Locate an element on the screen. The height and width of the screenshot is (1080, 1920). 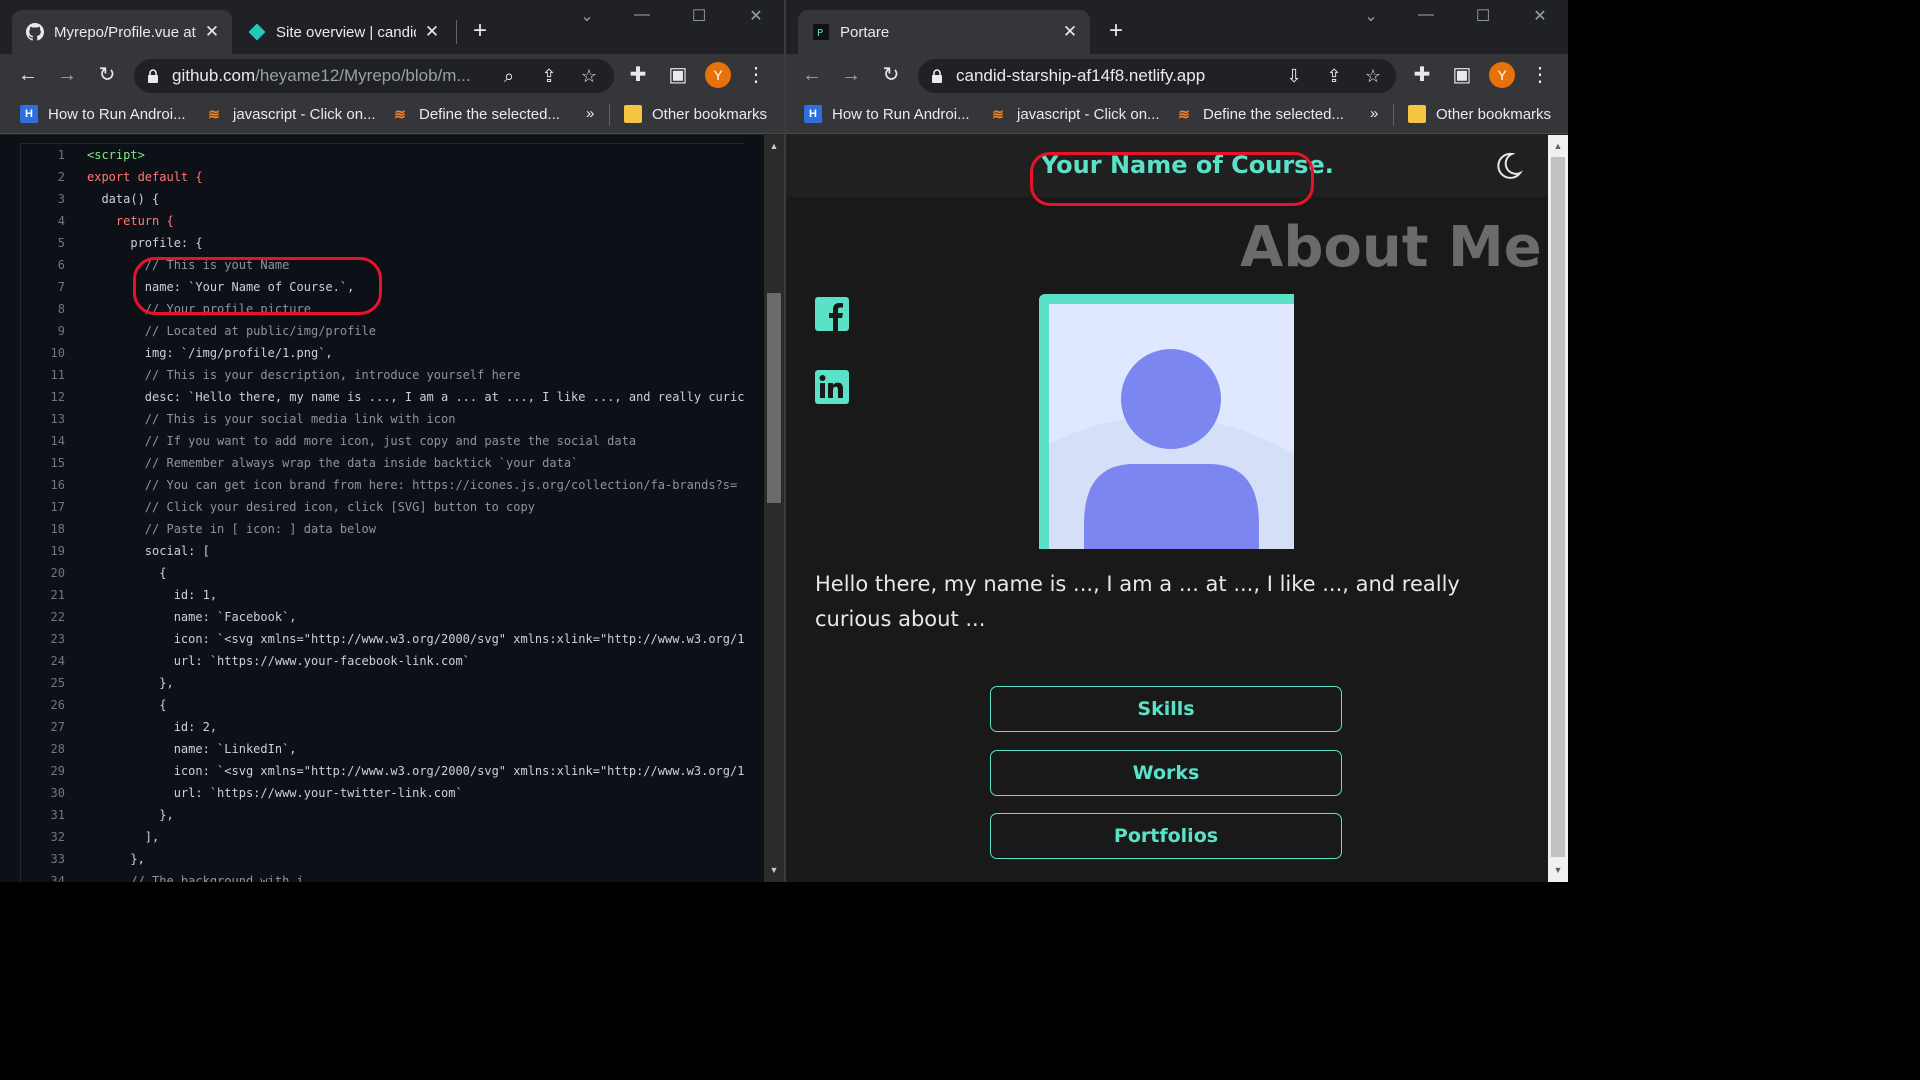
line-number: 10 is located at coordinates (43, 353).